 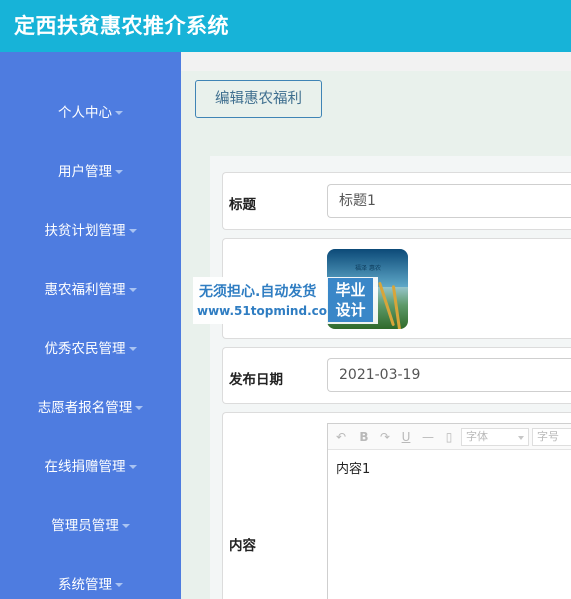 What do you see at coordinates (85, 113) in the screenshot?
I see `sidebar-item-label: 个人中心` at bounding box center [85, 113].